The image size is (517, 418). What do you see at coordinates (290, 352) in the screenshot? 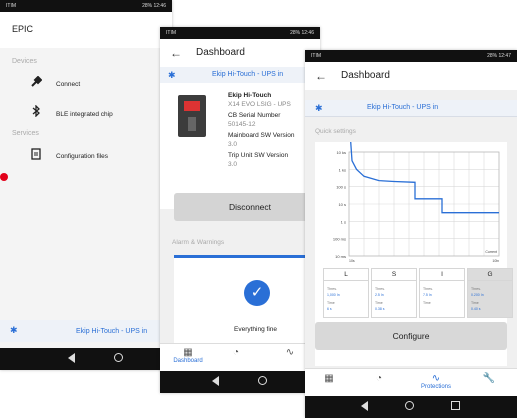
I see `tab-waveform: ∿` at bounding box center [290, 352].